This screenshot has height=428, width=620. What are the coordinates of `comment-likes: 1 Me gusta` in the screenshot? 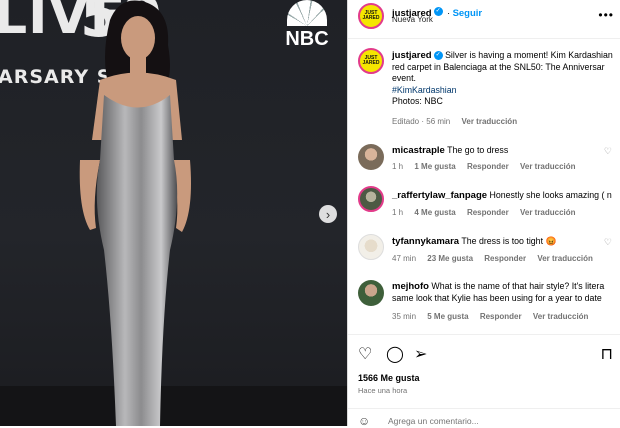 It's located at (434, 166).